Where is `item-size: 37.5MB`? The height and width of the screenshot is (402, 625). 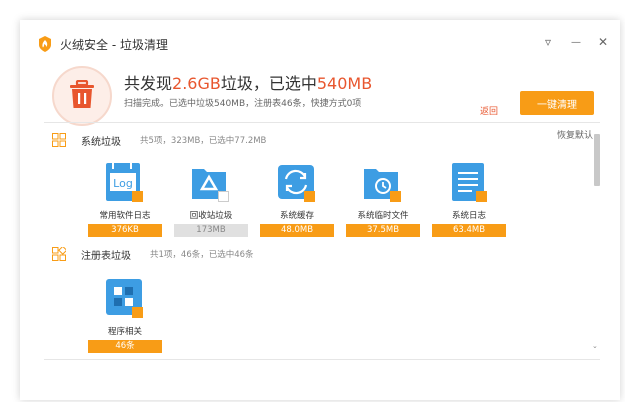
item-size: 37.5MB is located at coordinates (383, 230).